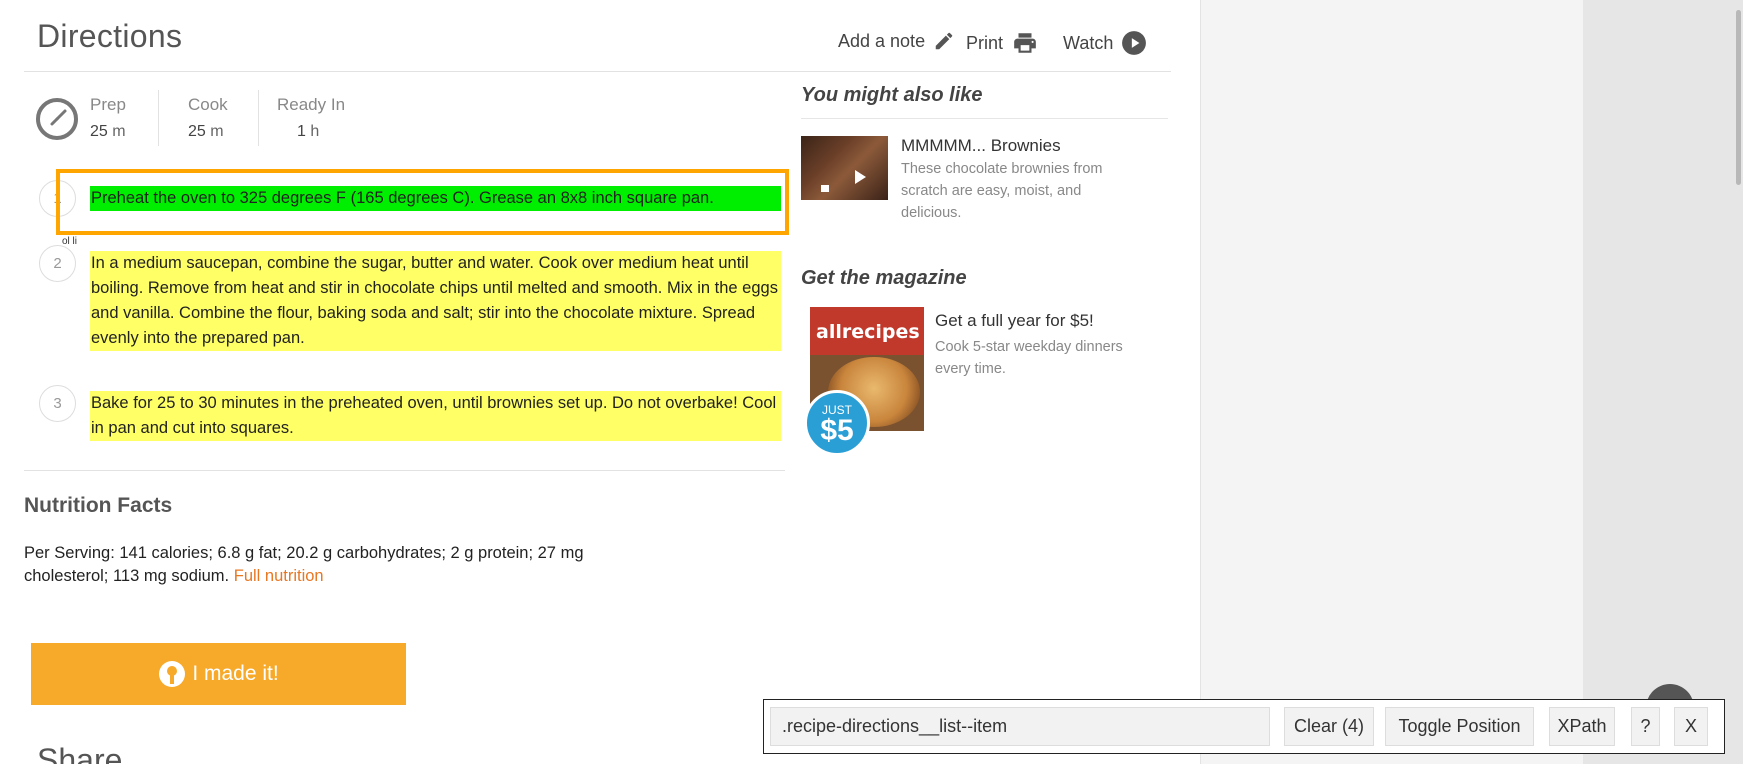 The width and height of the screenshot is (1743, 764). Describe the element at coordinates (1020, 726) in the screenshot. I see `css-selector-input` at that location.